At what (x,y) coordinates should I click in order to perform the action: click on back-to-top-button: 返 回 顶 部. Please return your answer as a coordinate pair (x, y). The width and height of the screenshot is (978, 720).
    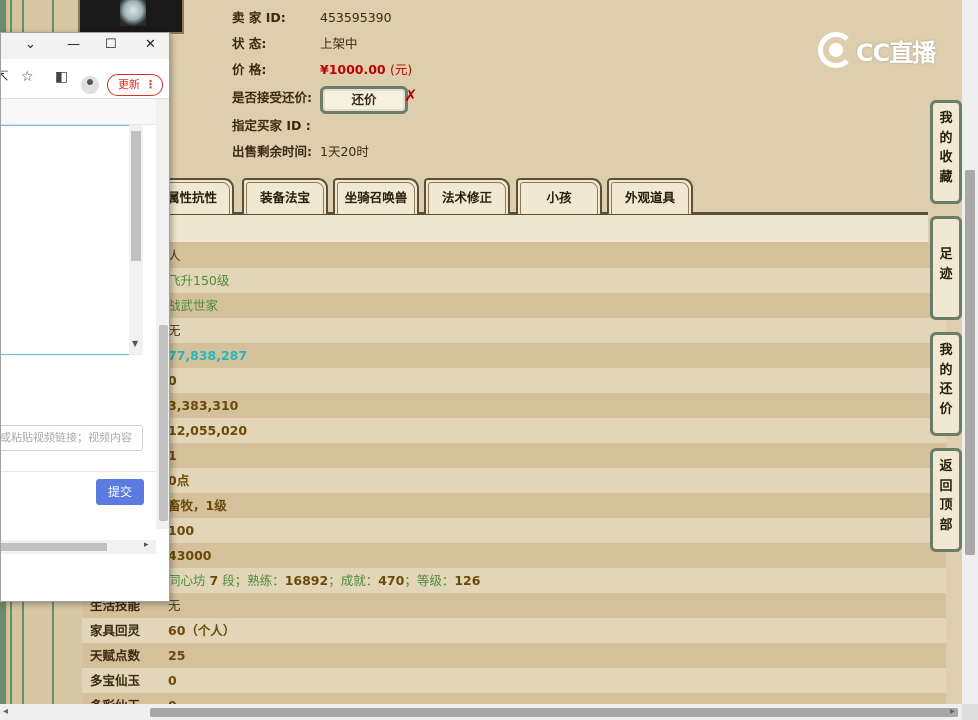
    Looking at the image, I should click on (946, 500).